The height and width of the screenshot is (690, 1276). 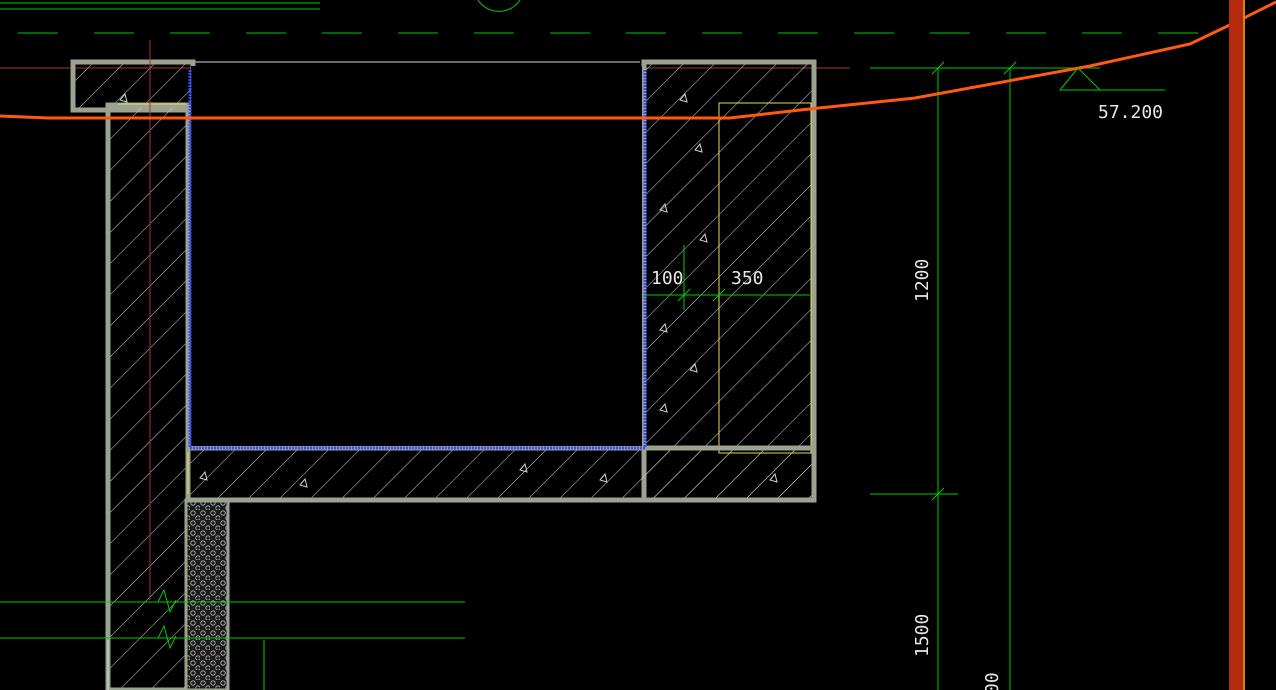 I want to click on grid-bubble-arc, so click(x=499, y=6).